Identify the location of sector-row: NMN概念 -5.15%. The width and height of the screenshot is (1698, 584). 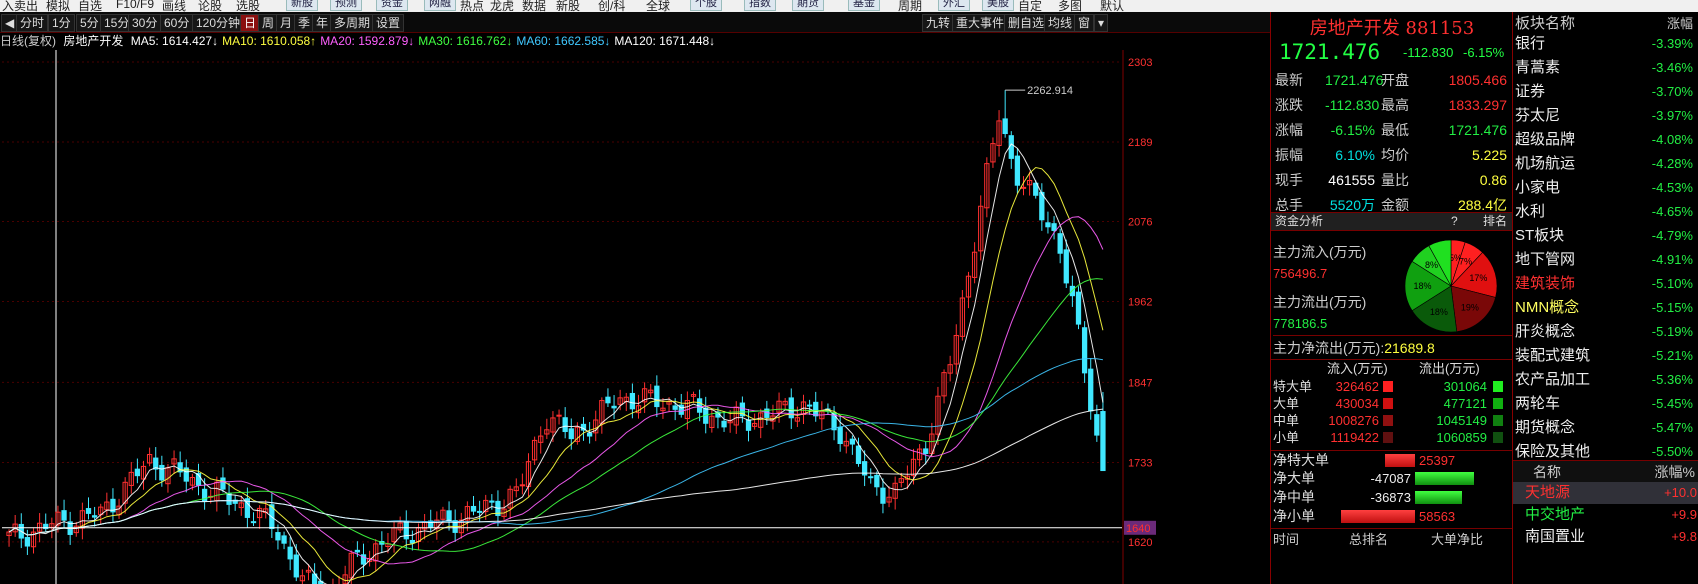
(1605, 308).